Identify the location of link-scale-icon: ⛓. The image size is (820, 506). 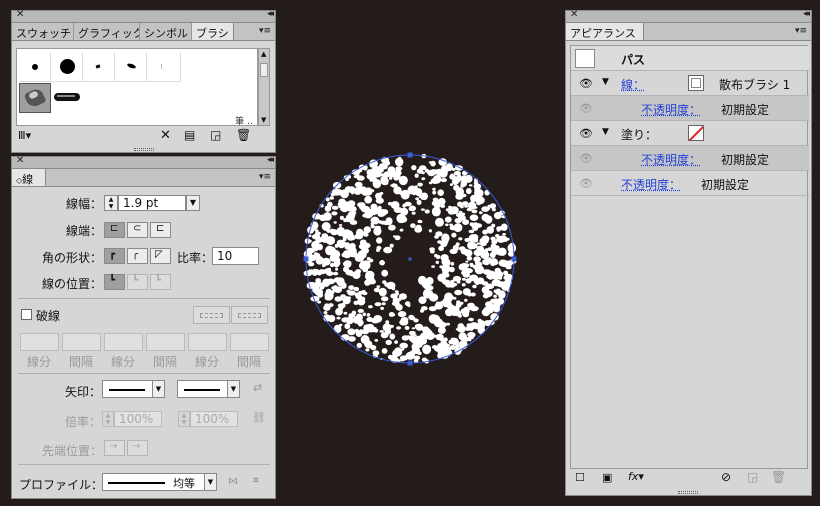
(259, 417).